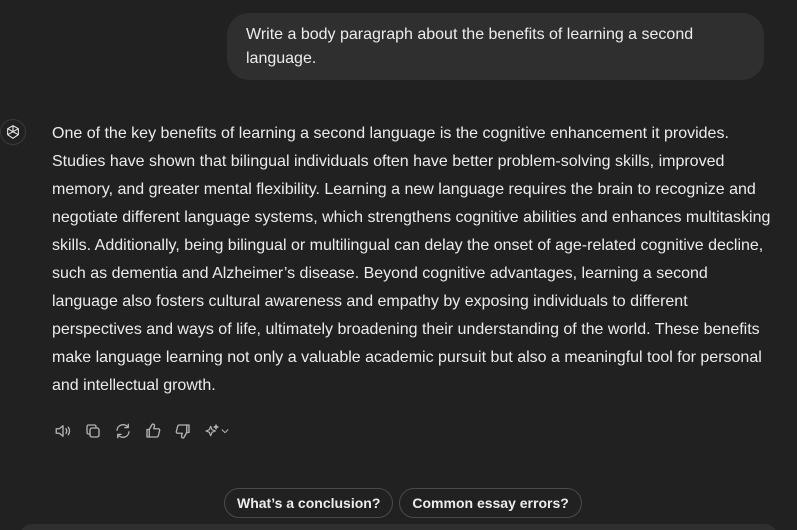 The width and height of the screenshot is (797, 530). I want to click on suggestion-chip-conclusion: What’s a conclusion?, so click(309, 503).